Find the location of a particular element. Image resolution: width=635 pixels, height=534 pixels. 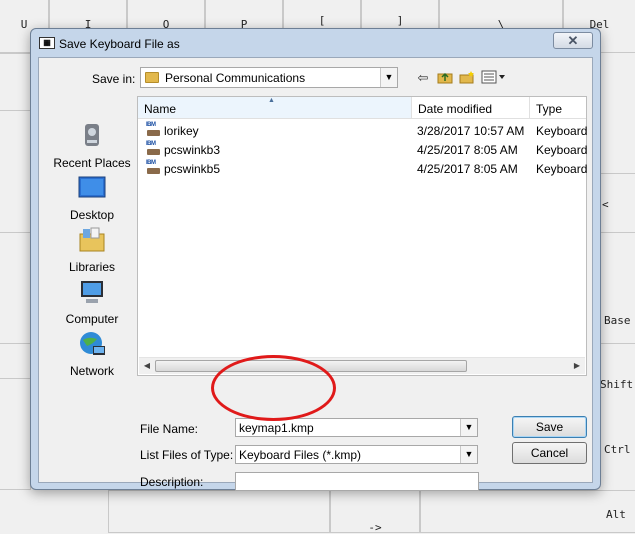

folder-icon is located at coordinates (152, 77).